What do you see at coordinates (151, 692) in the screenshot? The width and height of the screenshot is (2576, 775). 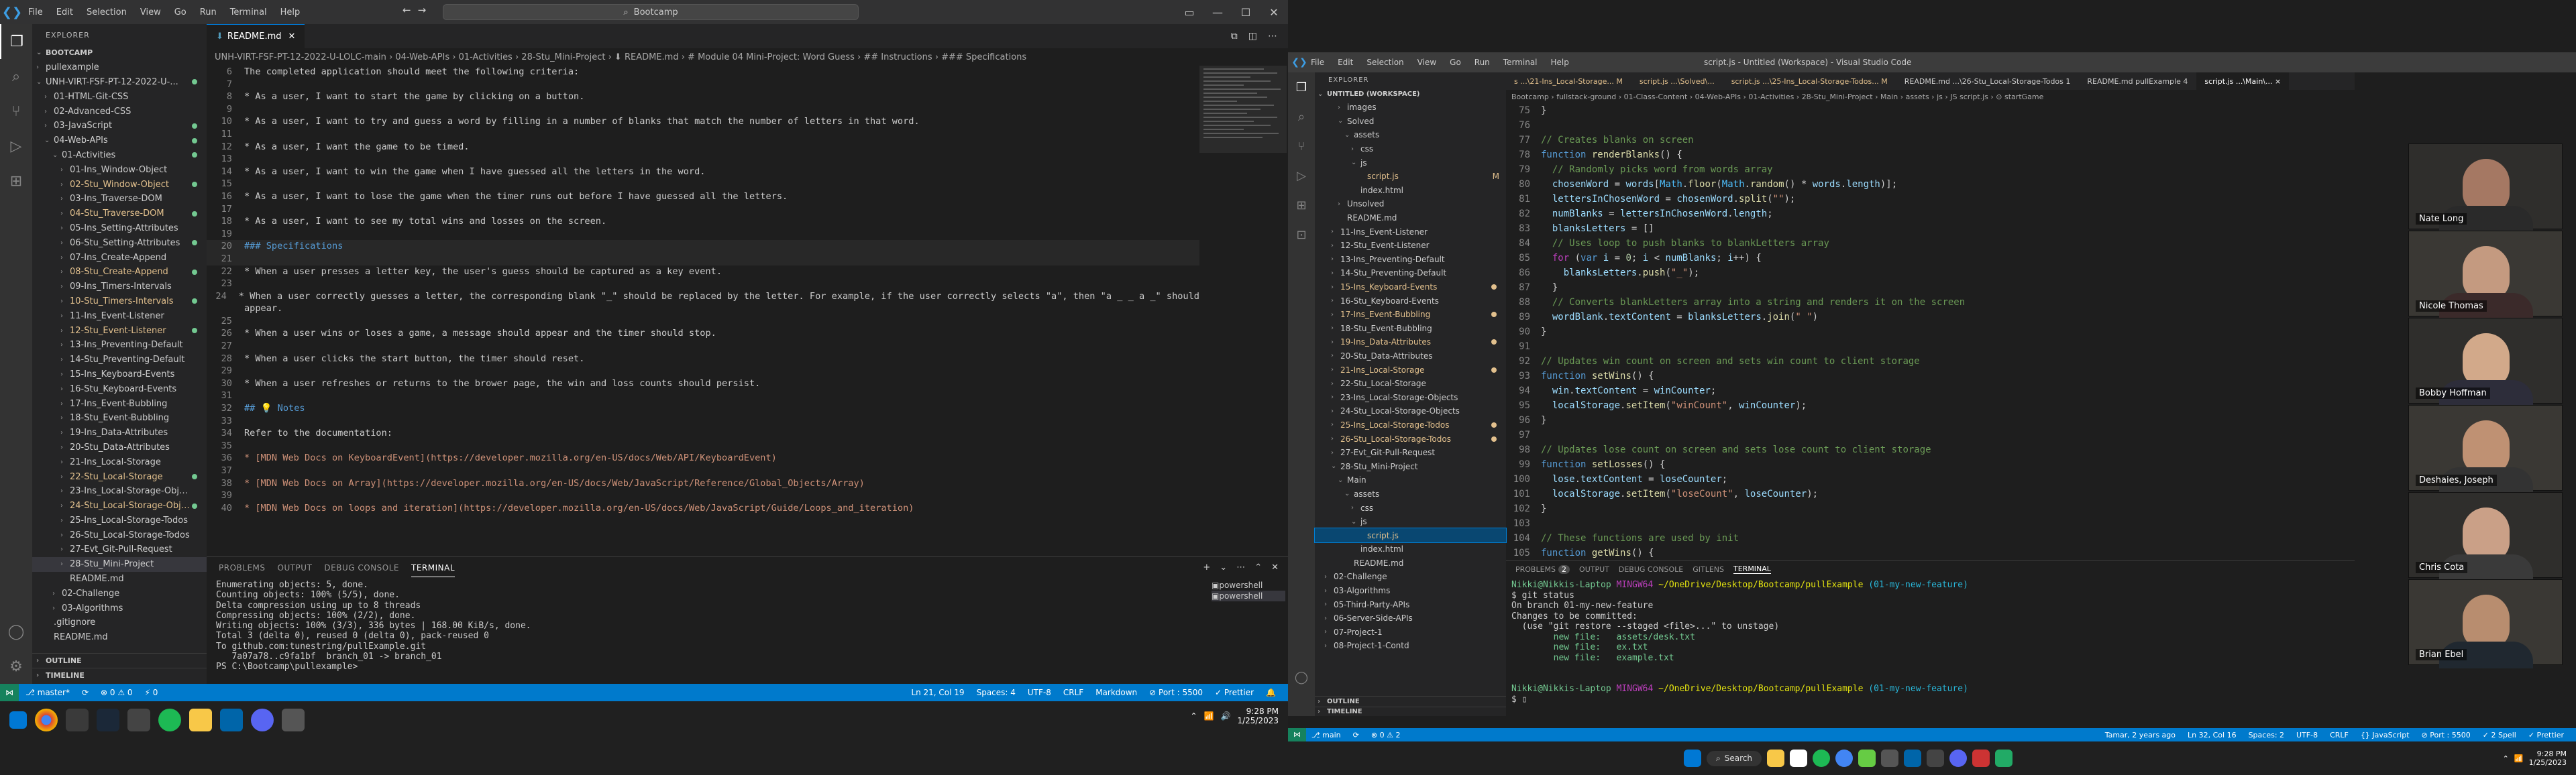 I see `status-item: ⚡ 0` at bounding box center [151, 692].